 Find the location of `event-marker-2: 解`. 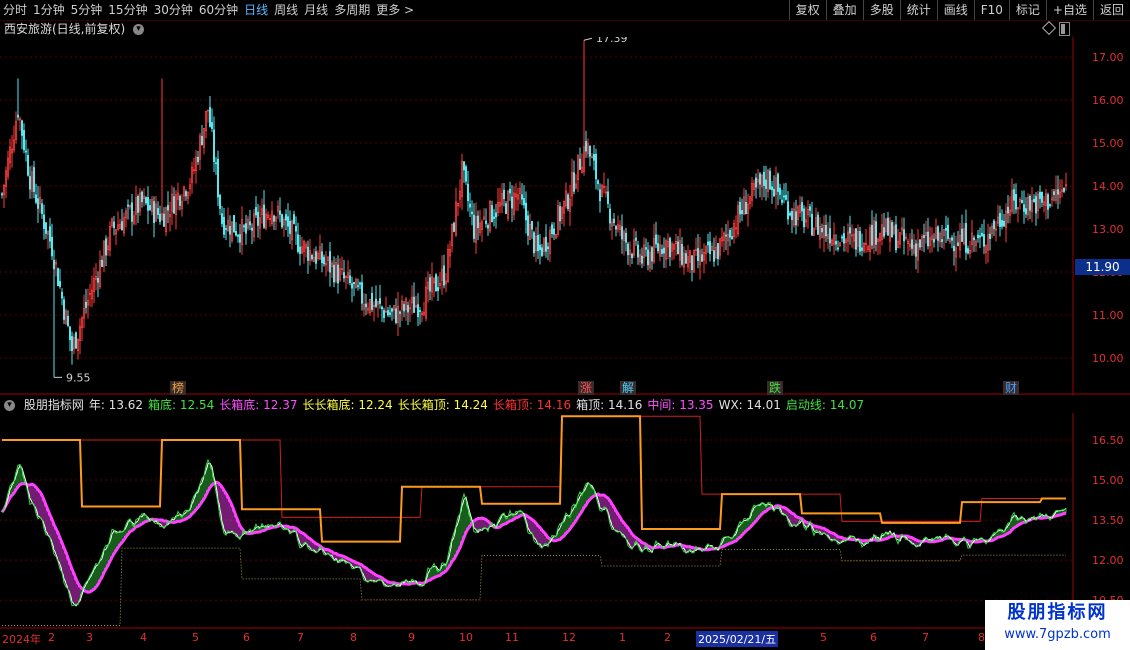

event-marker-2: 解 is located at coordinates (628, 388).